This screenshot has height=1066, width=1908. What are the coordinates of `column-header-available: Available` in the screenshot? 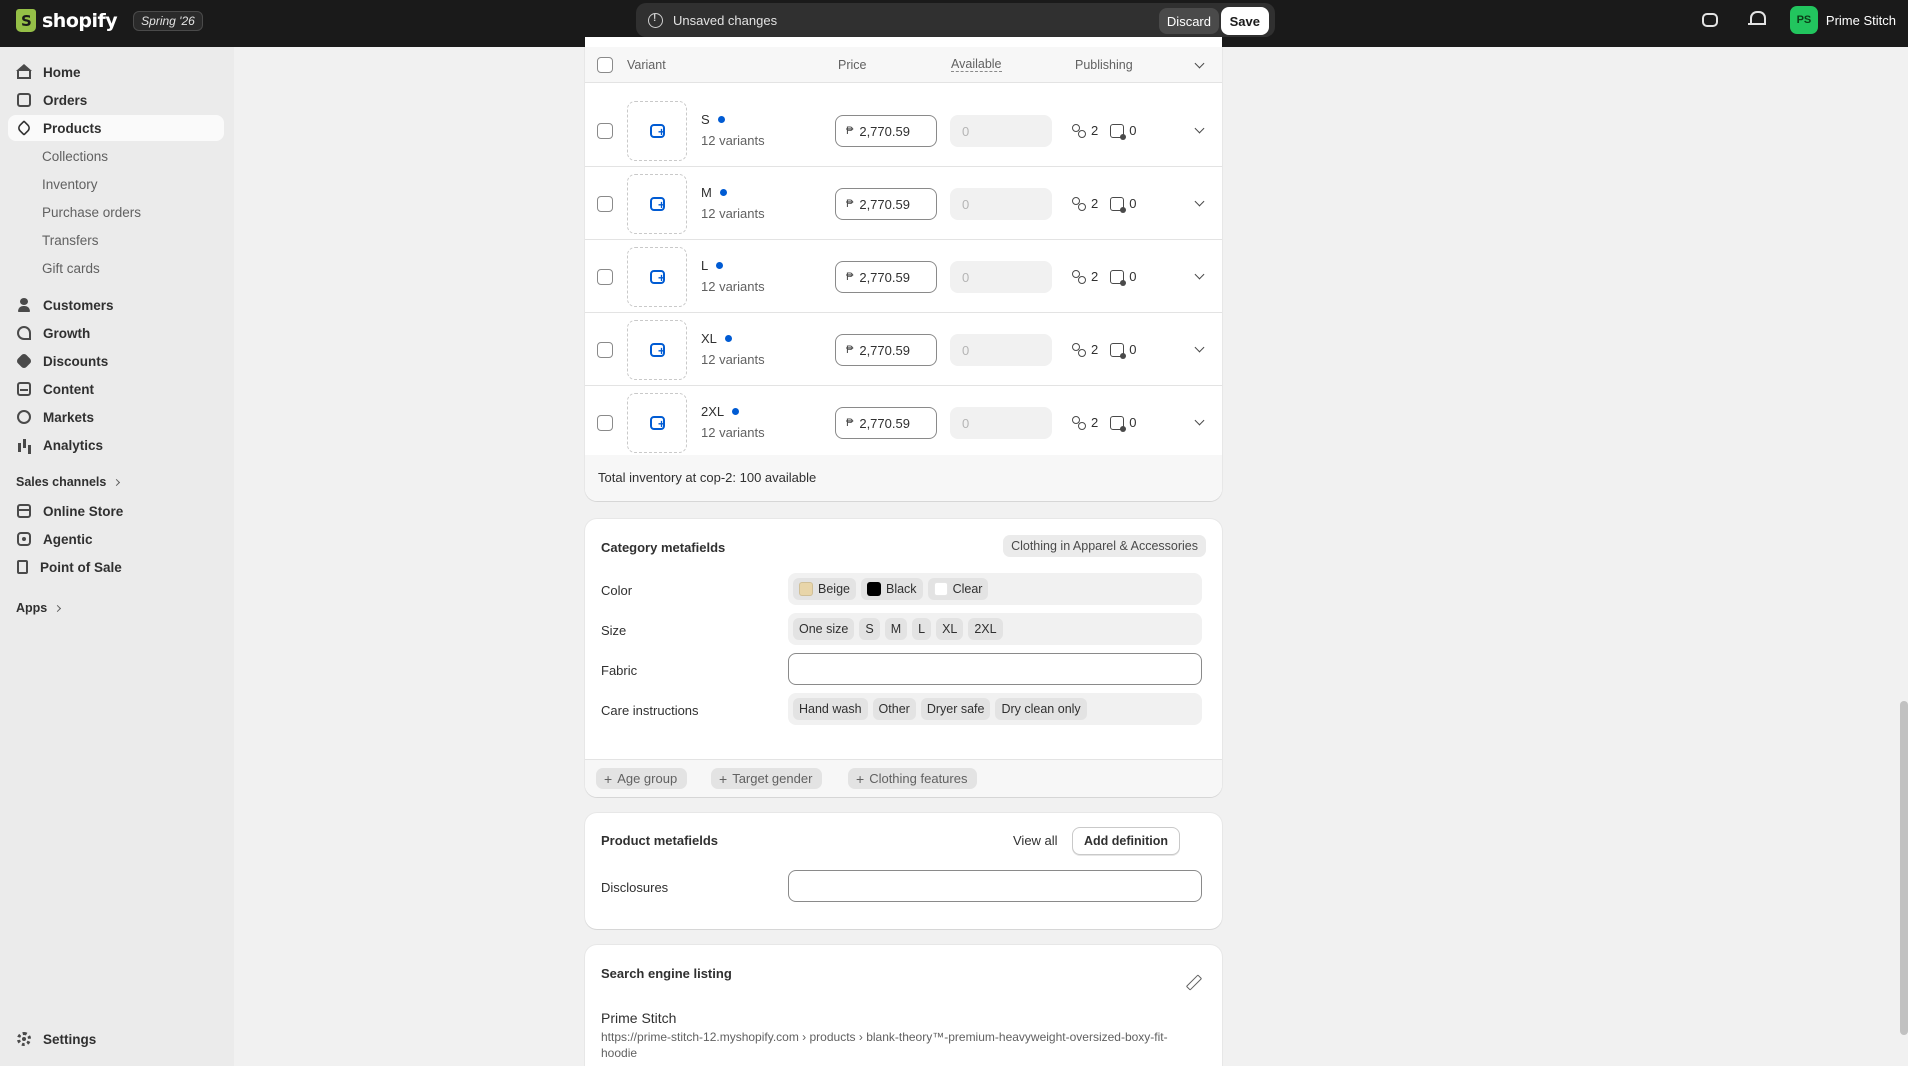 It's located at (976, 64).